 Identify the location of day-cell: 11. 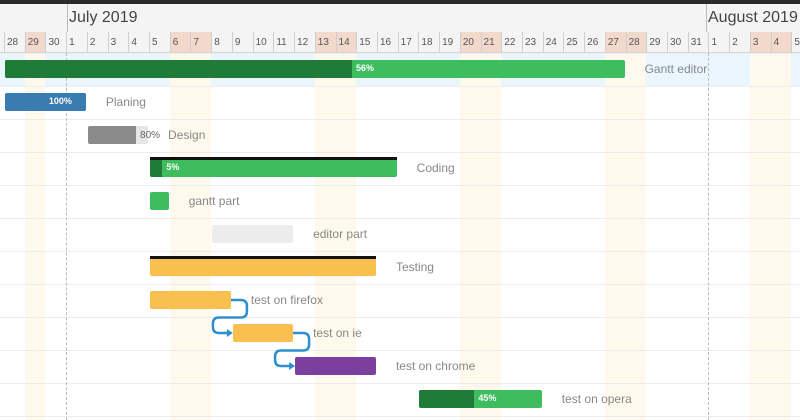
(283, 42).